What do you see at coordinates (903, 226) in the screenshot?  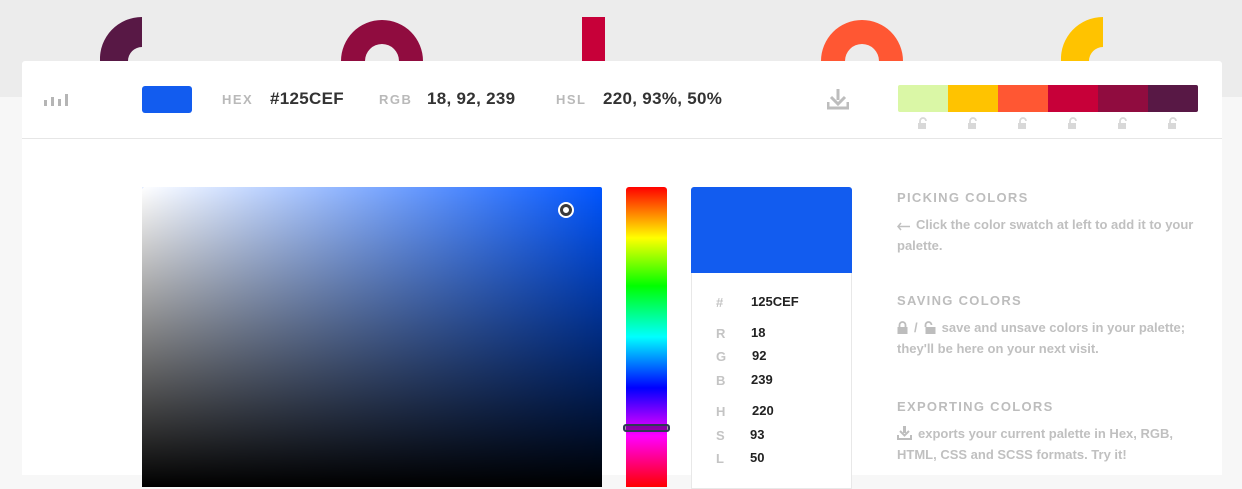 I see `arrow-left-icon` at bounding box center [903, 226].